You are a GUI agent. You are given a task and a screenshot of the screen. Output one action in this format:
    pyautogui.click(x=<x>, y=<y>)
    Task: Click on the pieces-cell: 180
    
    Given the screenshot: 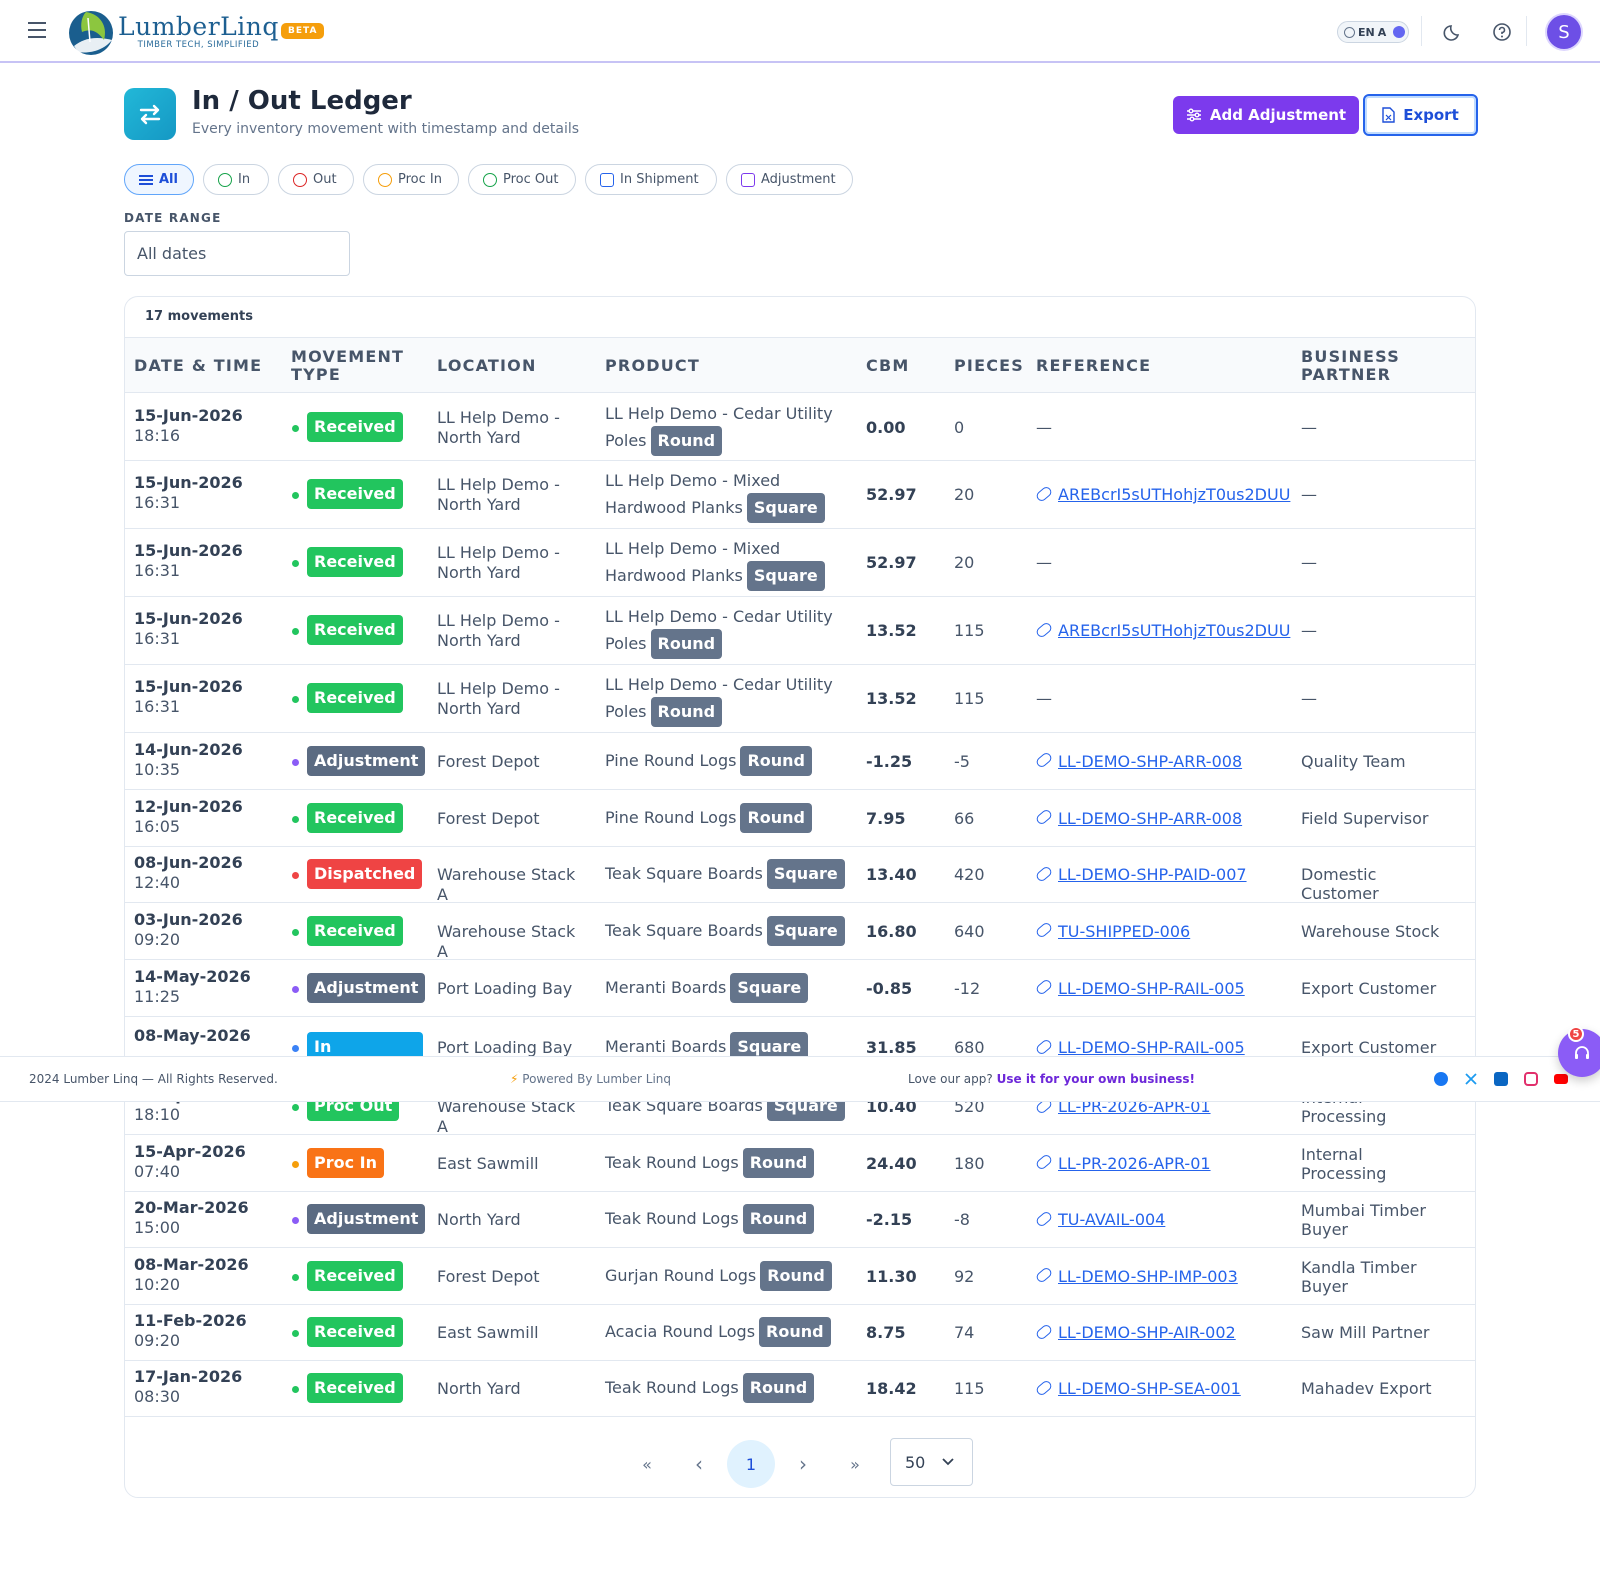 What is the action you would take?
    pyautogui.click(x=969, y=1163)
    